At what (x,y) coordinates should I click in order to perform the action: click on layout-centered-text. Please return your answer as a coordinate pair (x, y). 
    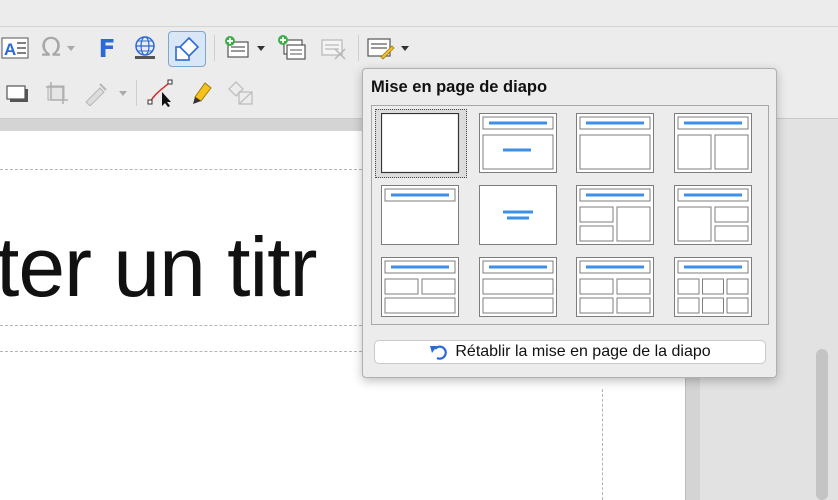
    Looking at the image, I should click on (519, 215).